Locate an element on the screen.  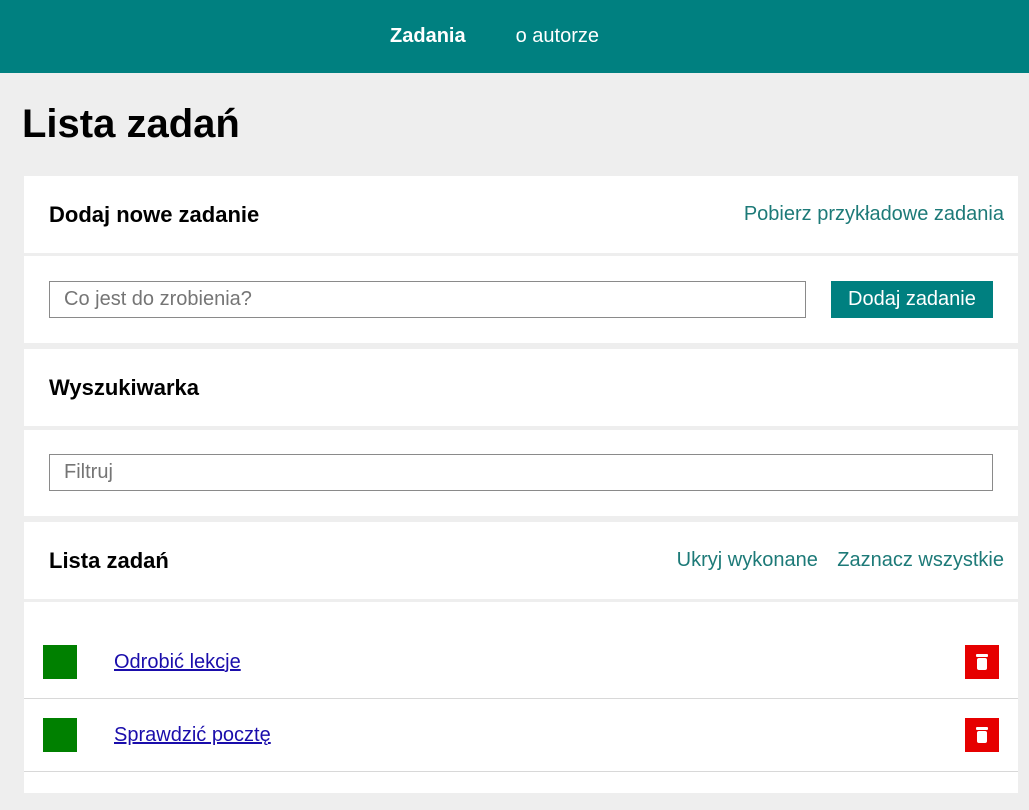
nav-link-o-autorze: o autorze is located at coordinates (557, 36).